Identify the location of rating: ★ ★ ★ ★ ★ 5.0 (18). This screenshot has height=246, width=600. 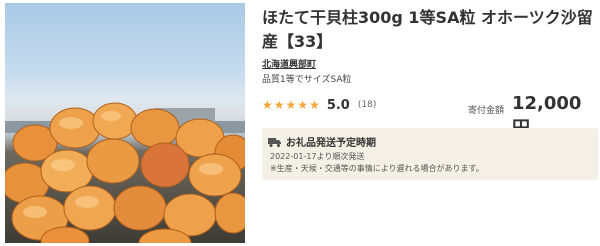
(319, 105).